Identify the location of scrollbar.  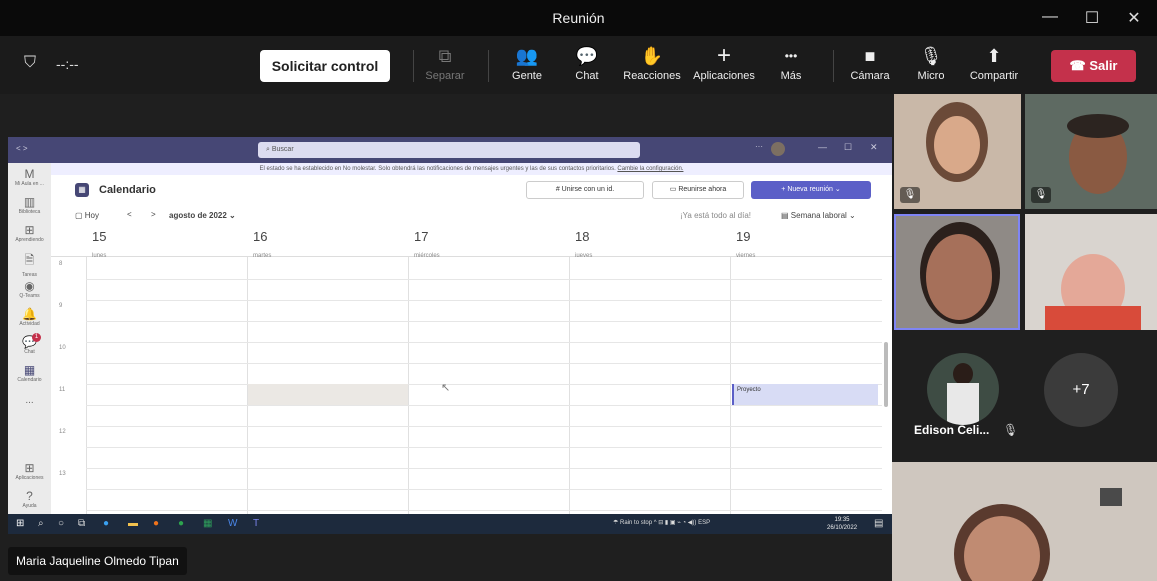
(886, 374).